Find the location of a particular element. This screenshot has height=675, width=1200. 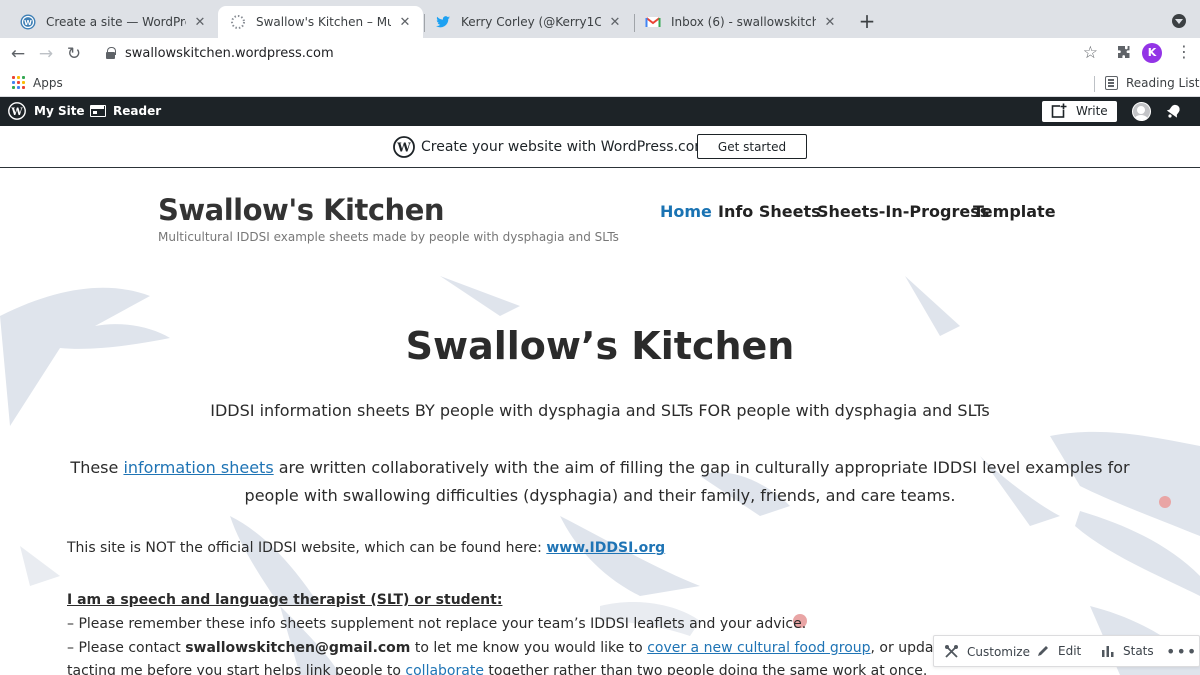

line-text: to let me know you would like to is located at coordinates (529, 648).